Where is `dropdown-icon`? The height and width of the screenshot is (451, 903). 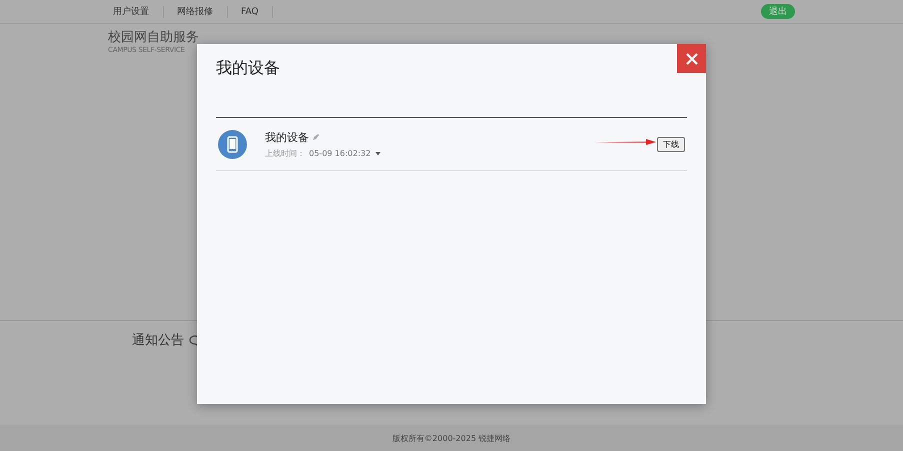
dropdown-icon is located at coordinates (377, 153).